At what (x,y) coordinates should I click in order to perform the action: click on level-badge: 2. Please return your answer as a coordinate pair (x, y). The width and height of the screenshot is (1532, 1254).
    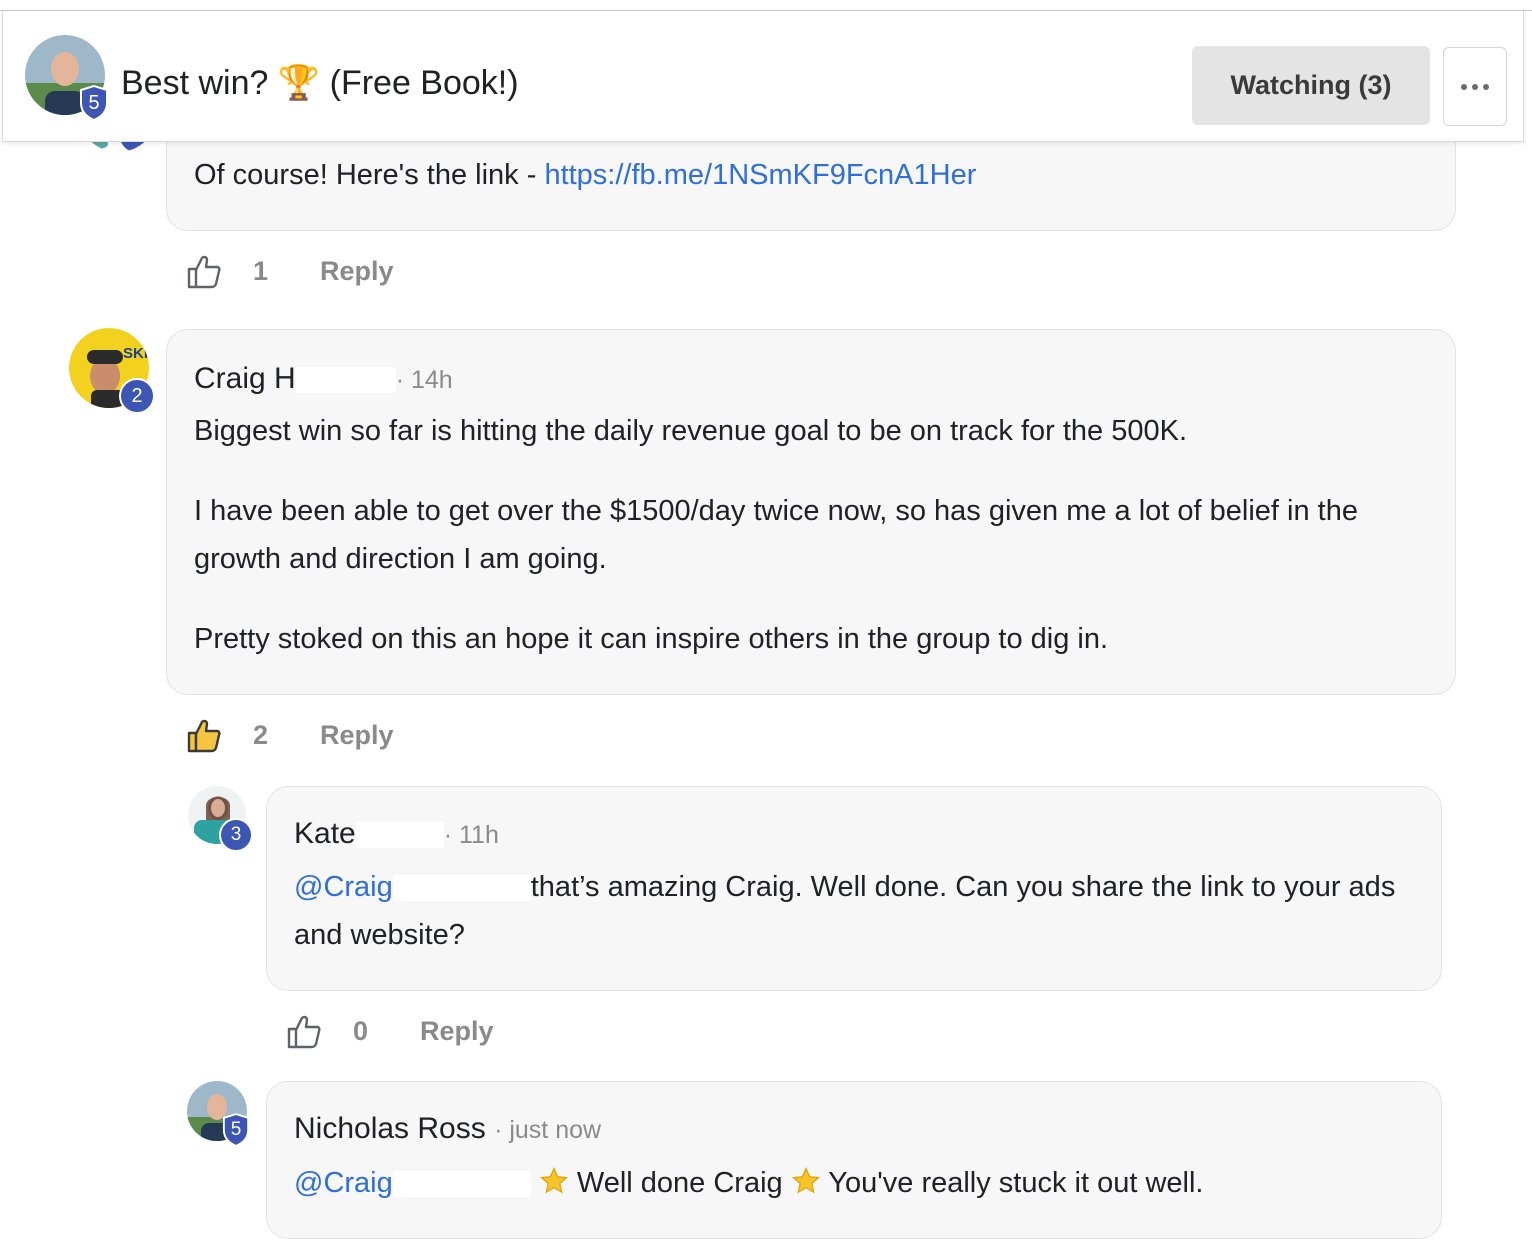
    Looking at the image, I should click on (137, 396).